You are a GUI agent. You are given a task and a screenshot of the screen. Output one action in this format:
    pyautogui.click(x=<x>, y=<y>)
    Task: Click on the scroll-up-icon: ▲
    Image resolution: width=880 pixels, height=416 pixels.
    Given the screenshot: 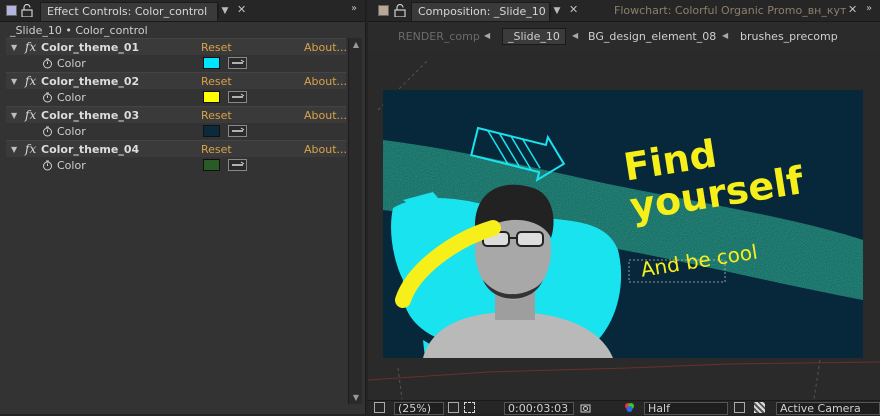 What is the action you would take?
    pyautogui.click(x=356, y=44)
    